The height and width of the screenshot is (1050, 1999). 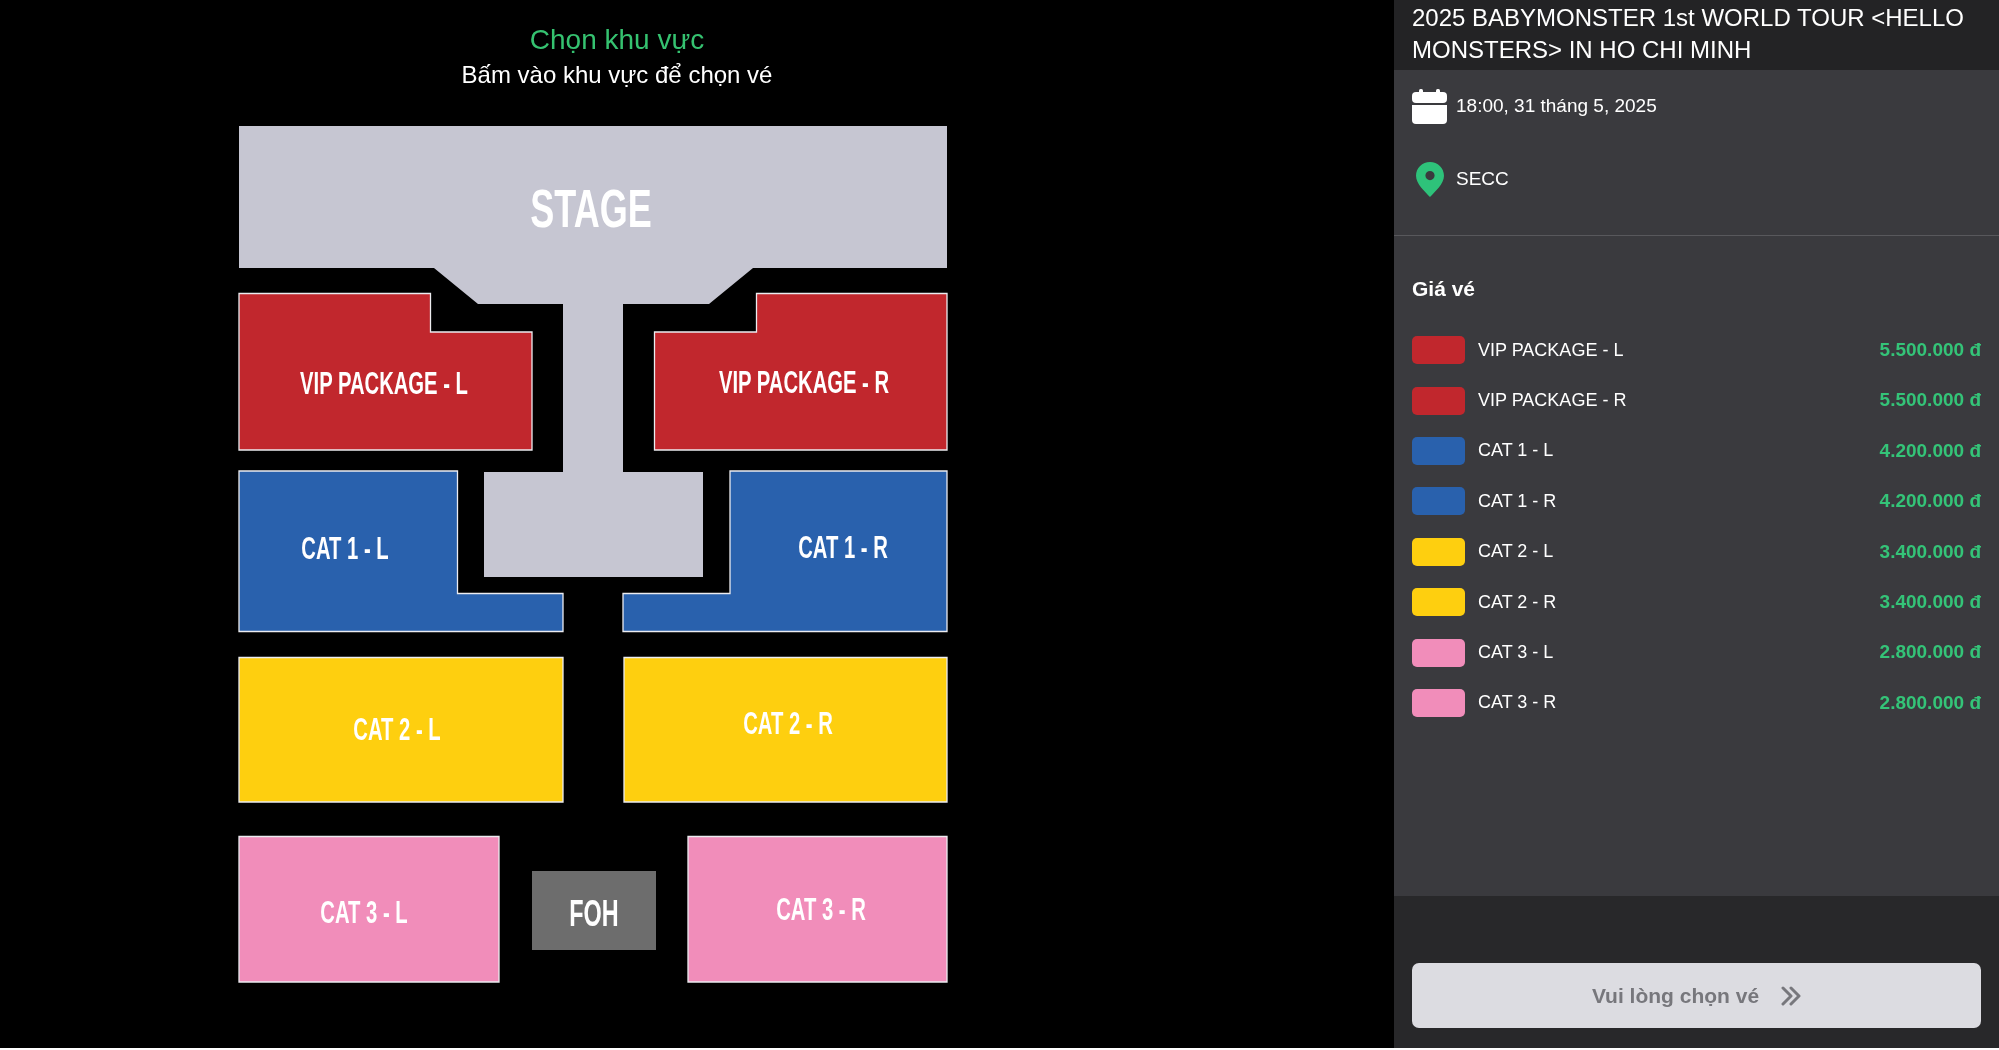 I want to click on chevrons-right-icon, so click(x=1791, y=995).